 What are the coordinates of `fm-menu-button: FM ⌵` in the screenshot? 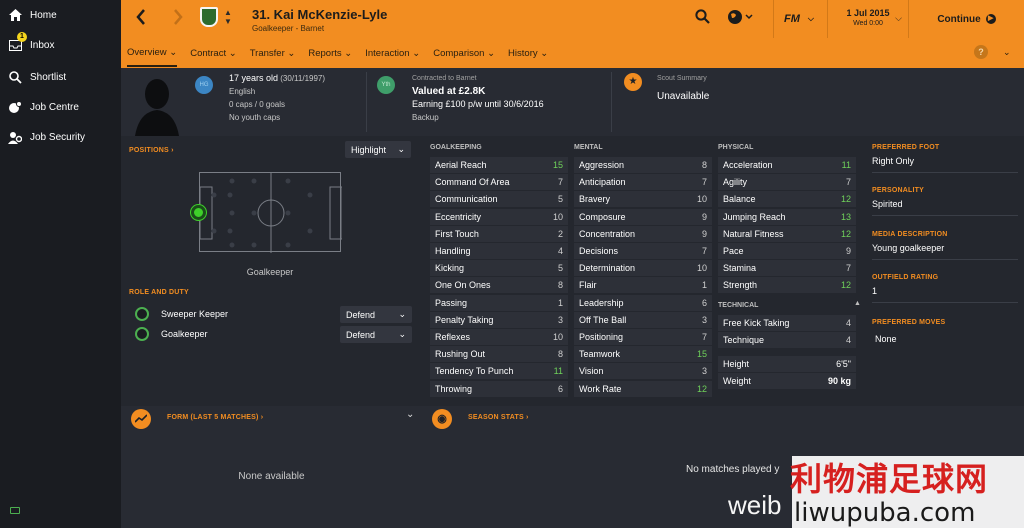 It's located at (800, 19).